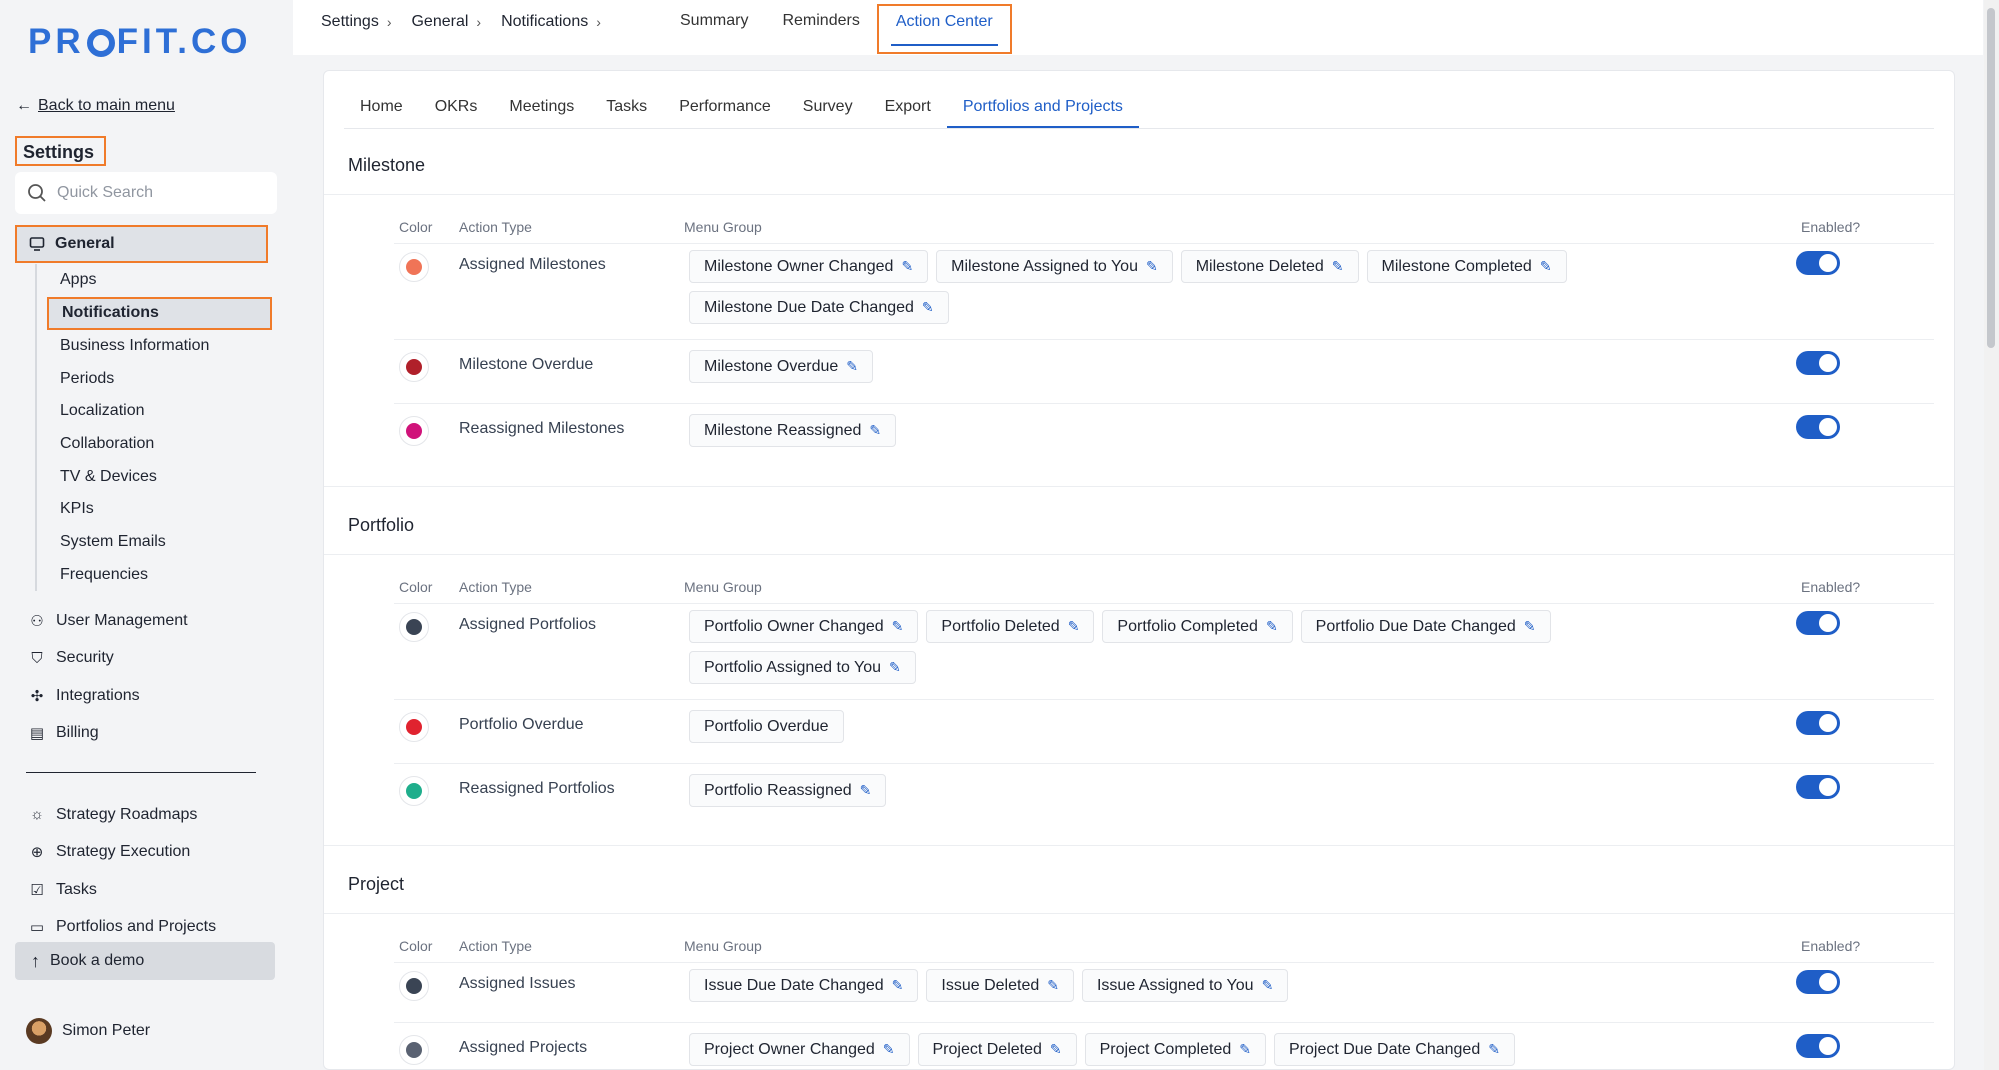  I want to click on user-icon: ⚇, so click(37, 621).